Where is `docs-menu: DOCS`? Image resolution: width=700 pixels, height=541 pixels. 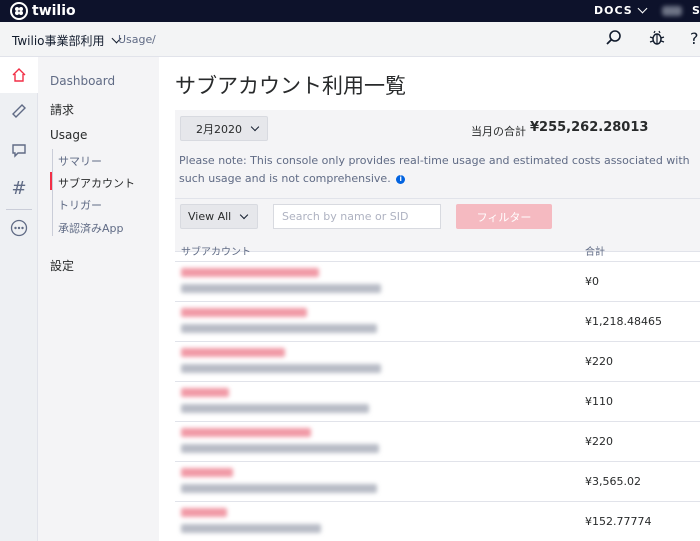 docs-menu: DOCS is located at coordinates (621, 10).